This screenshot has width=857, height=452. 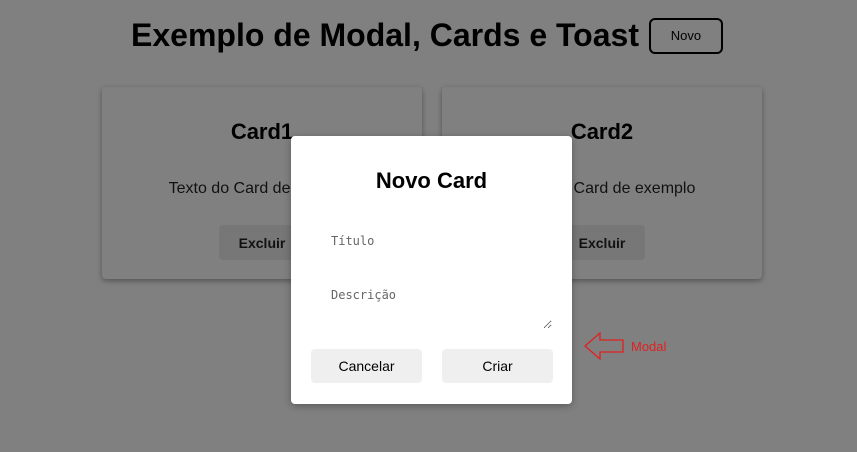 What do you see at coordinates (649, 346) in the screenshot?
I see `annotation-label: Modal` at bounding box center [649, 346].